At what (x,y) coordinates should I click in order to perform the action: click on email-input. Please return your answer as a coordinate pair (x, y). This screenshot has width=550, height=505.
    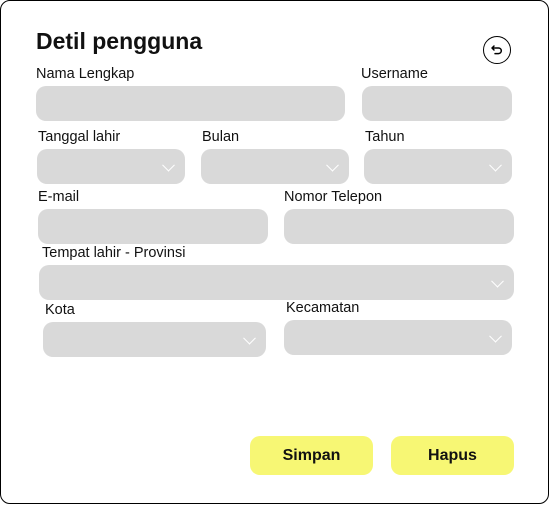
    Looking at the image, I should click on (153, 226).